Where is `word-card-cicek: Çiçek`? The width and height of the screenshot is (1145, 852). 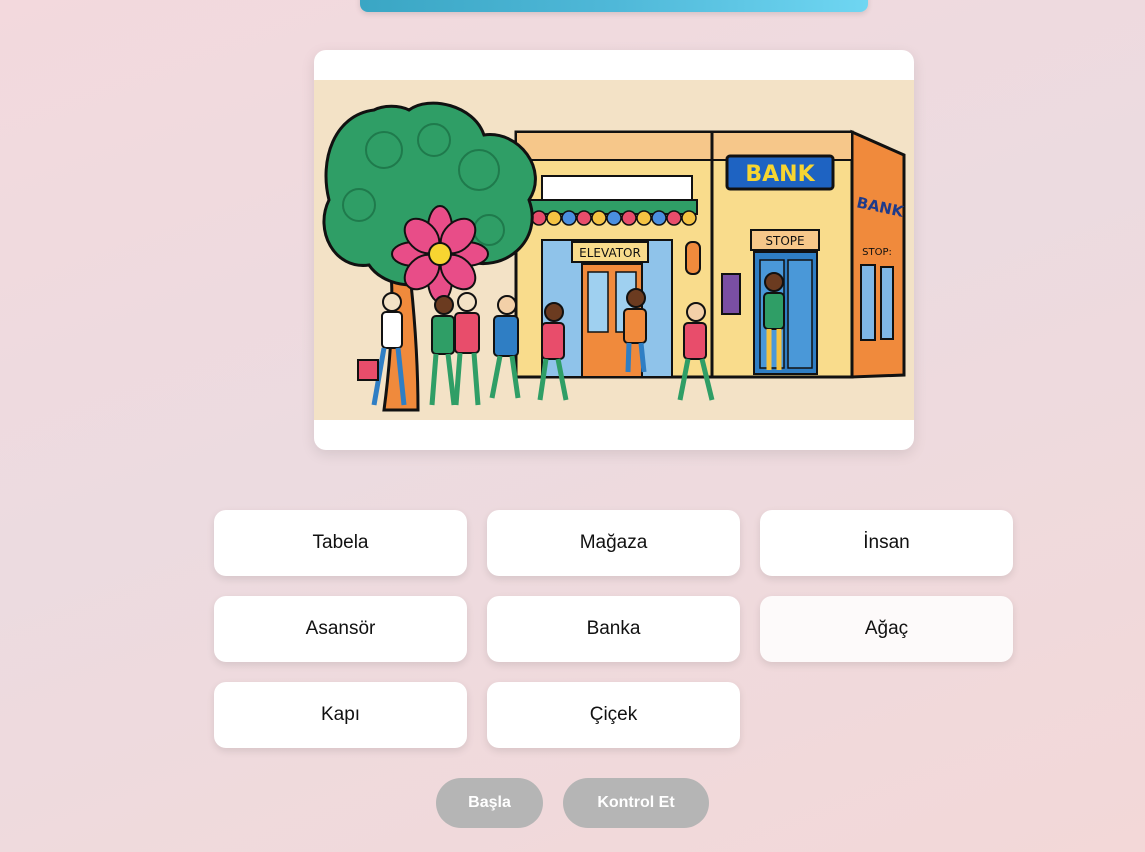 word-card-cicek: Çiçek is located at coordinates (613, 715).